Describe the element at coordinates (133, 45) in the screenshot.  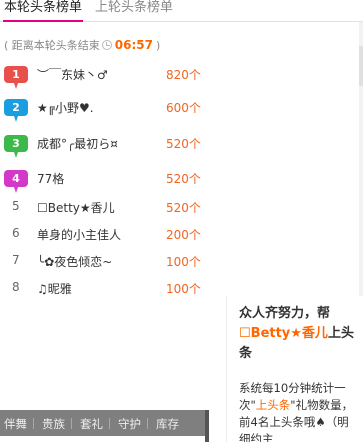
I see `countdown-time: 06:57` at that location.